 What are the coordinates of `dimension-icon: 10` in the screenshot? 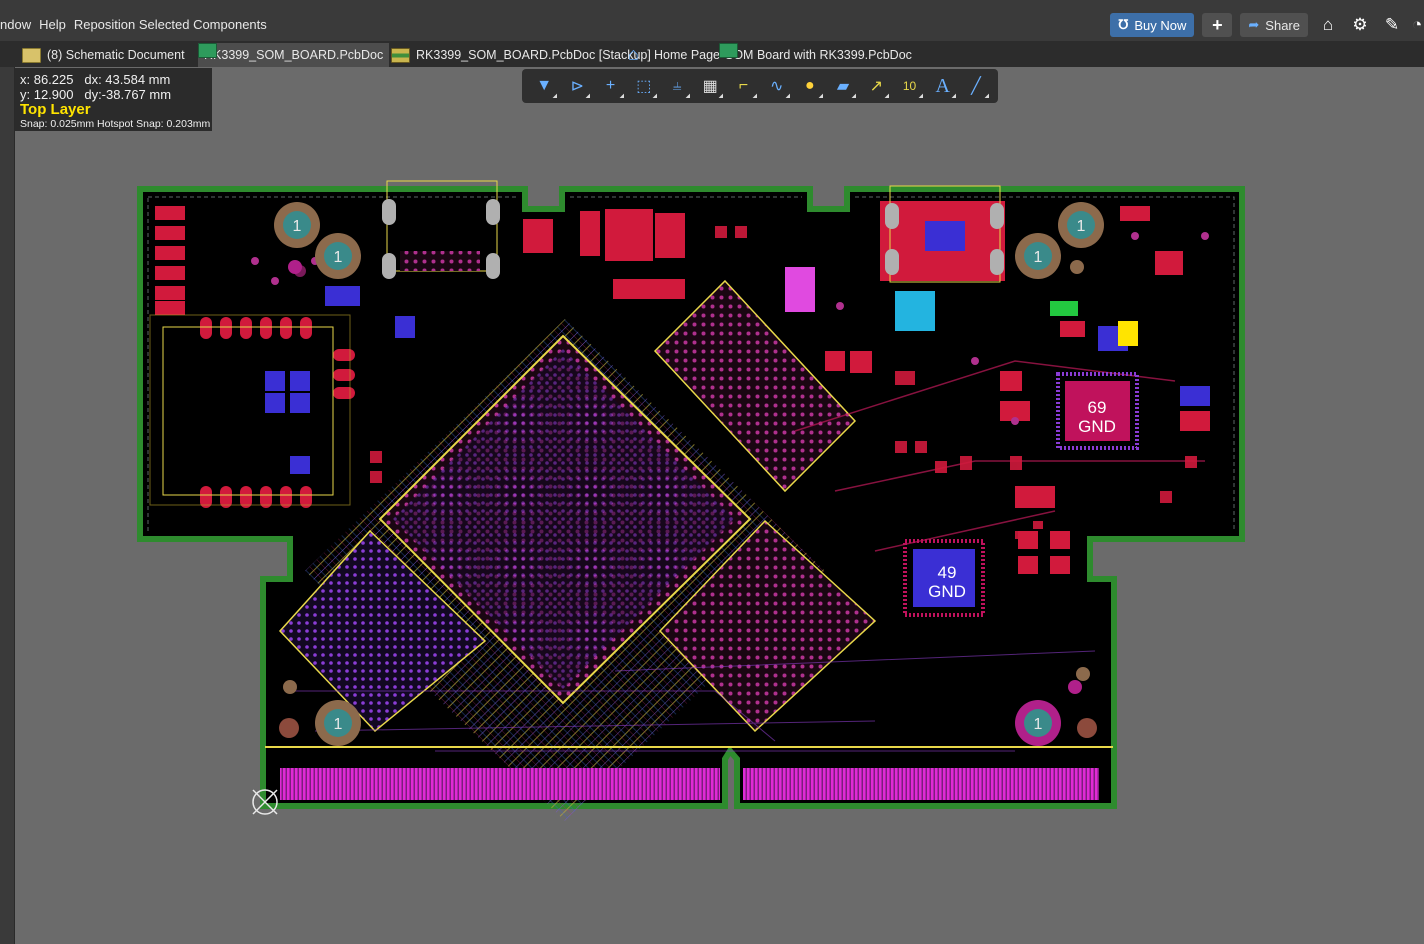 It's located at (909, 86).